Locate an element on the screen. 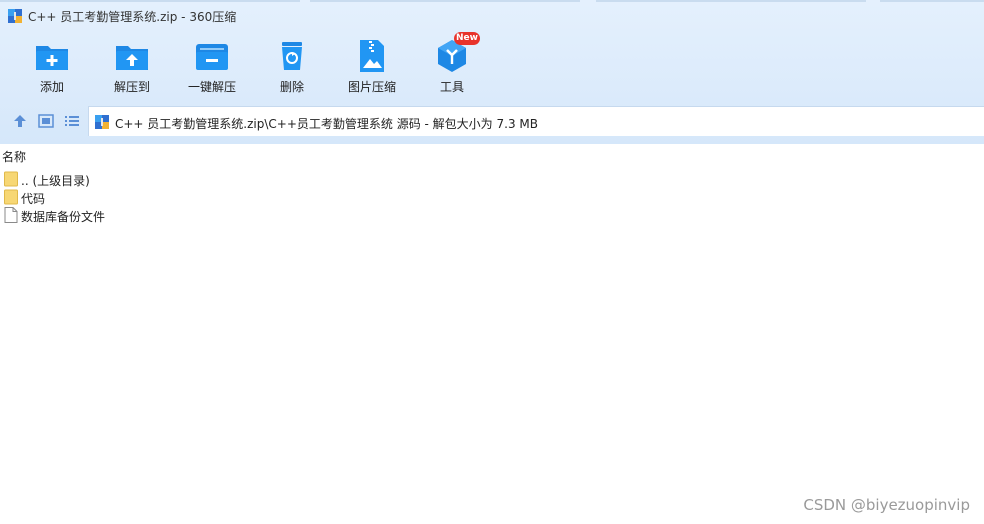 The image size is (984, 524). list-view-icon is located at coordinates (72, 121).